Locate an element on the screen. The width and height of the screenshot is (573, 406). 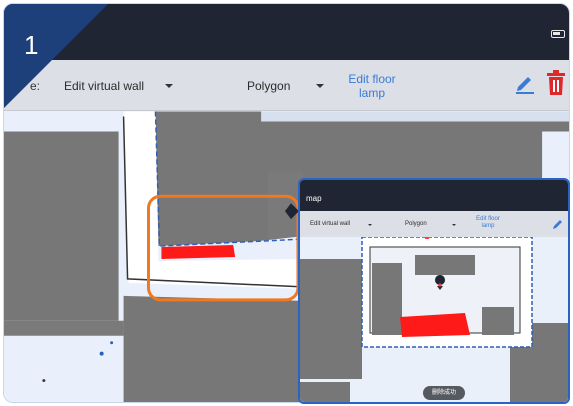
inset-shape-dropdown: Polygon is located at coordinates (416, 224).